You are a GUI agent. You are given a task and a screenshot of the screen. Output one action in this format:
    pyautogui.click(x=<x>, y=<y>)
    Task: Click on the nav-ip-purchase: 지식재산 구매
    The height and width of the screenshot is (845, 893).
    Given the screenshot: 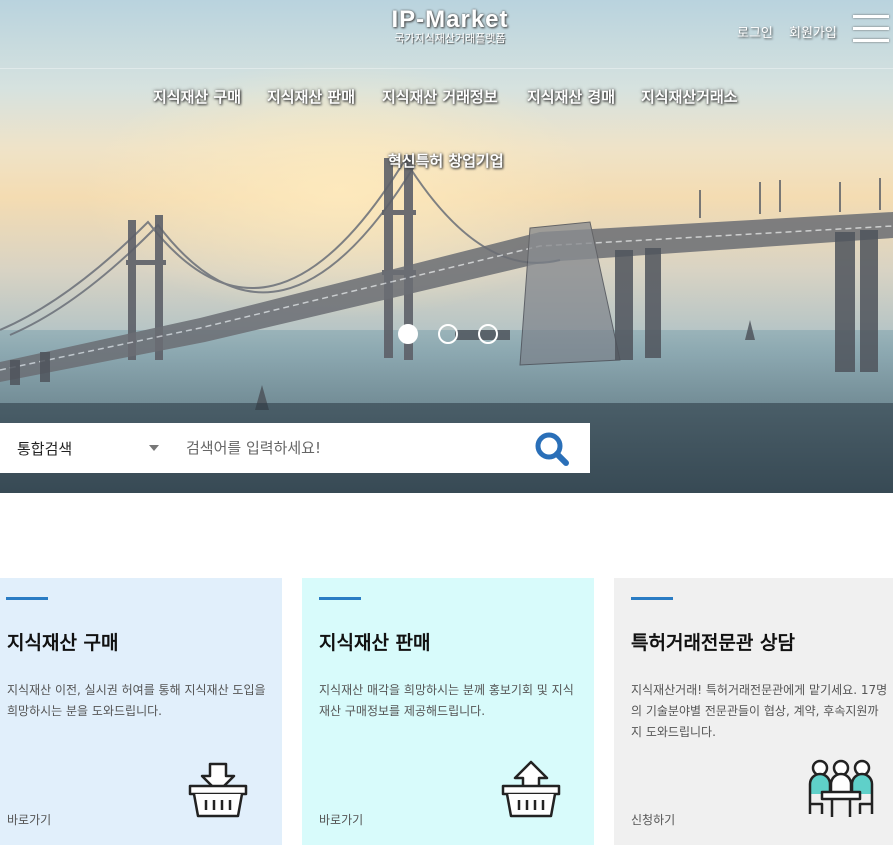 What is the action you would take?
    pyautogui.click(x=197, y=96)
    